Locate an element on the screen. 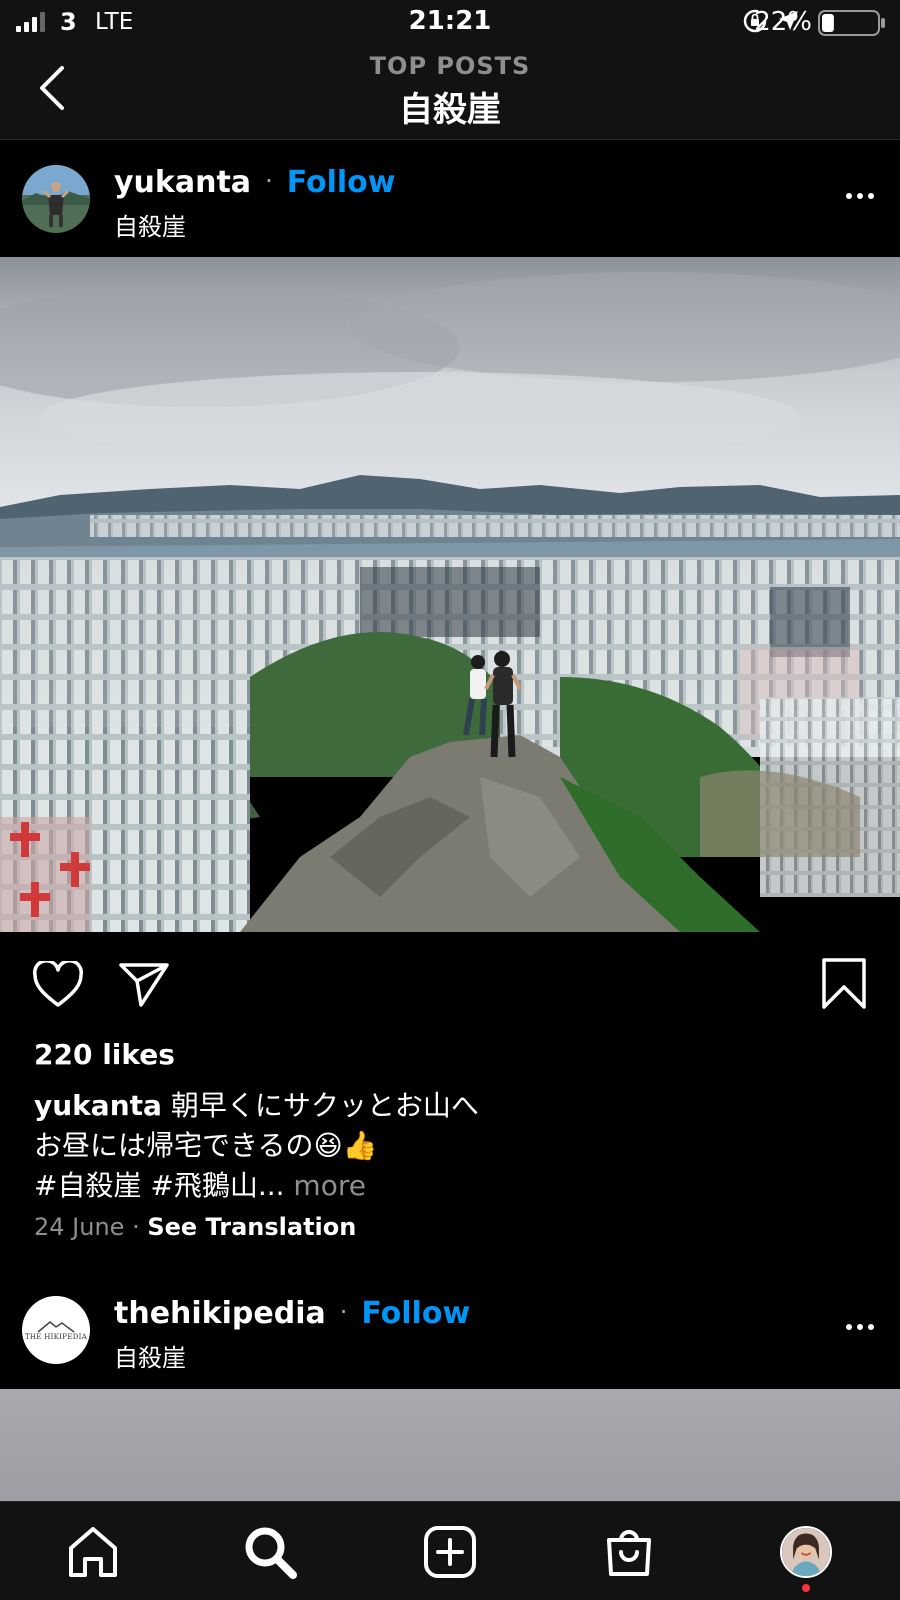  header-subtitle: TOP POSTS is located at coordinates (450, 66).